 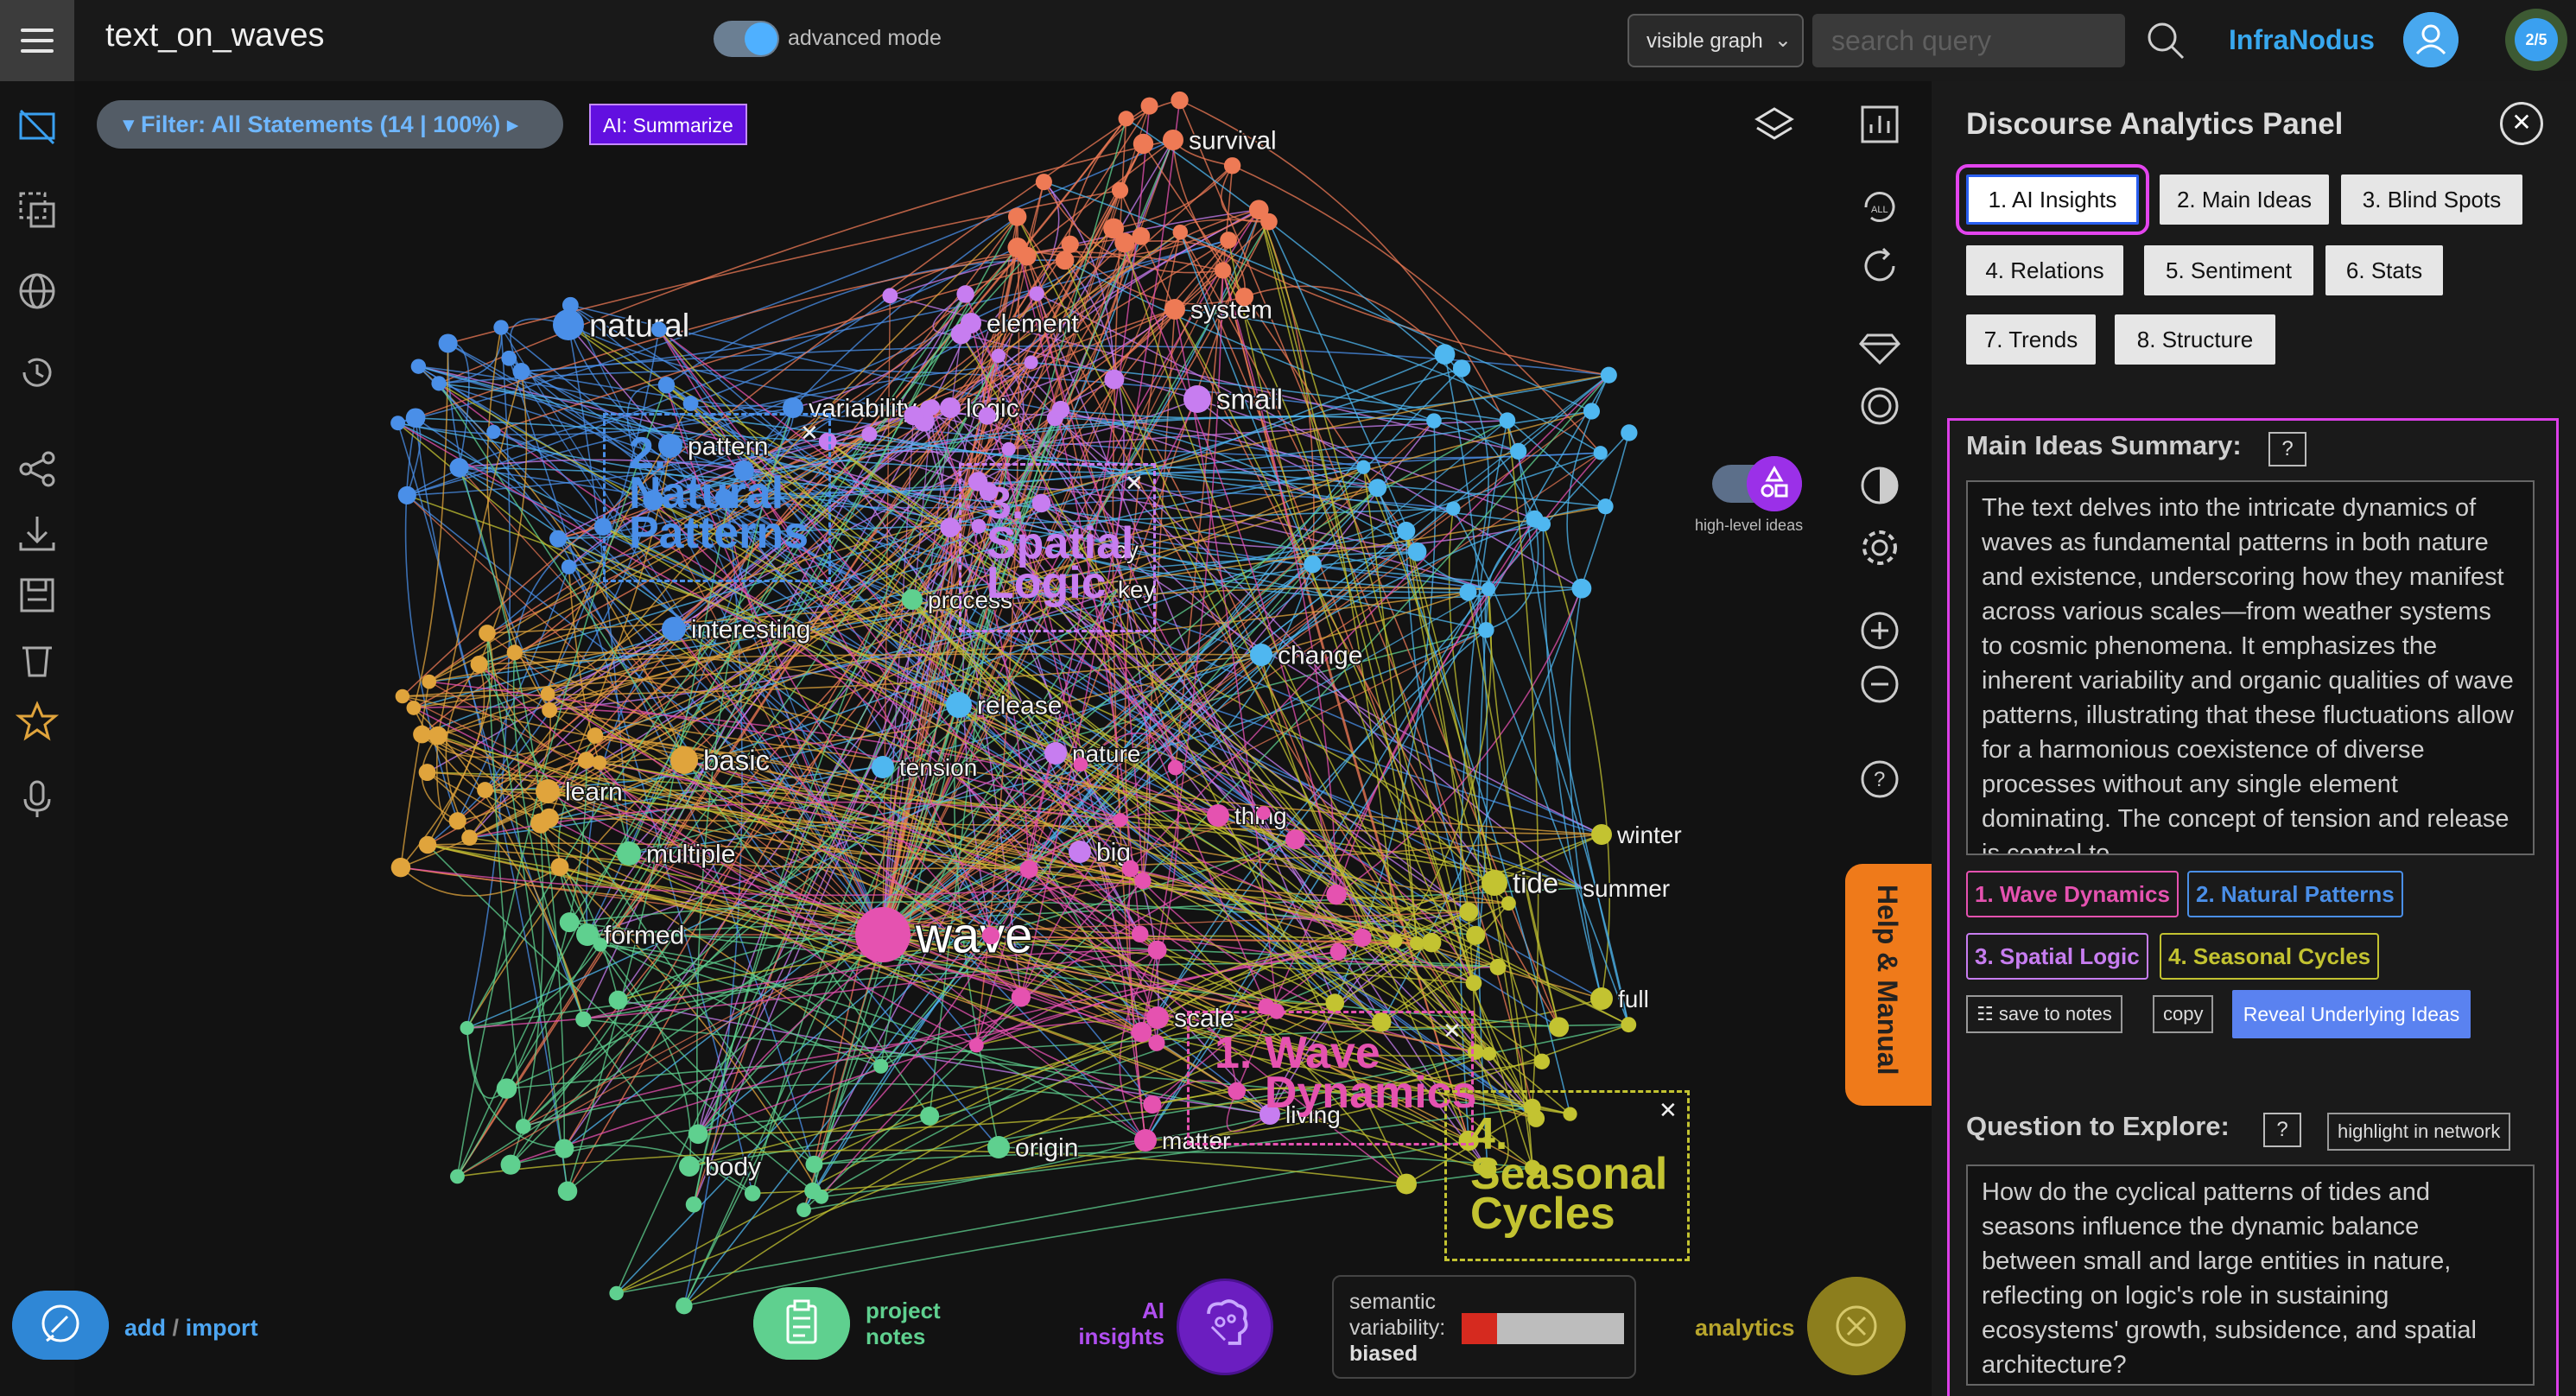 I want to click on graph-node-scale, so click(x=1157, y=1017).